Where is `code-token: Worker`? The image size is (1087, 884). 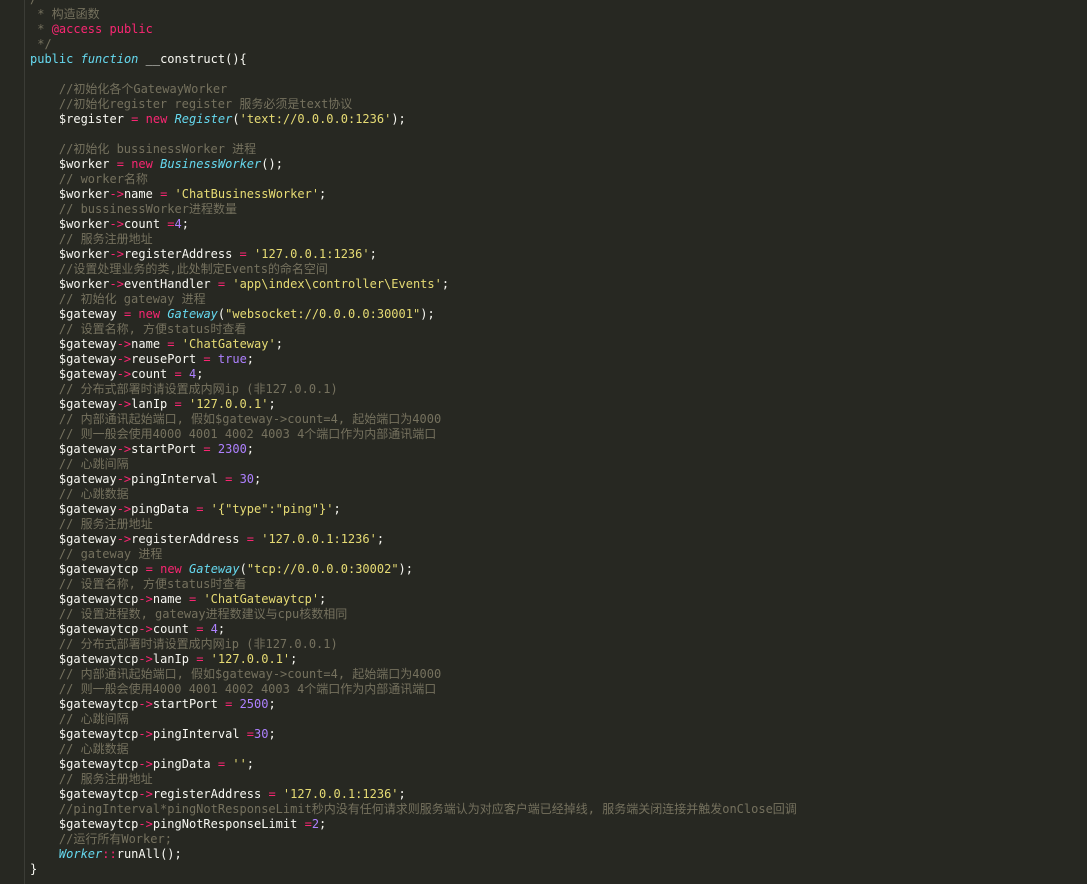 code-token: Worker is located at coordinates (80, 854).